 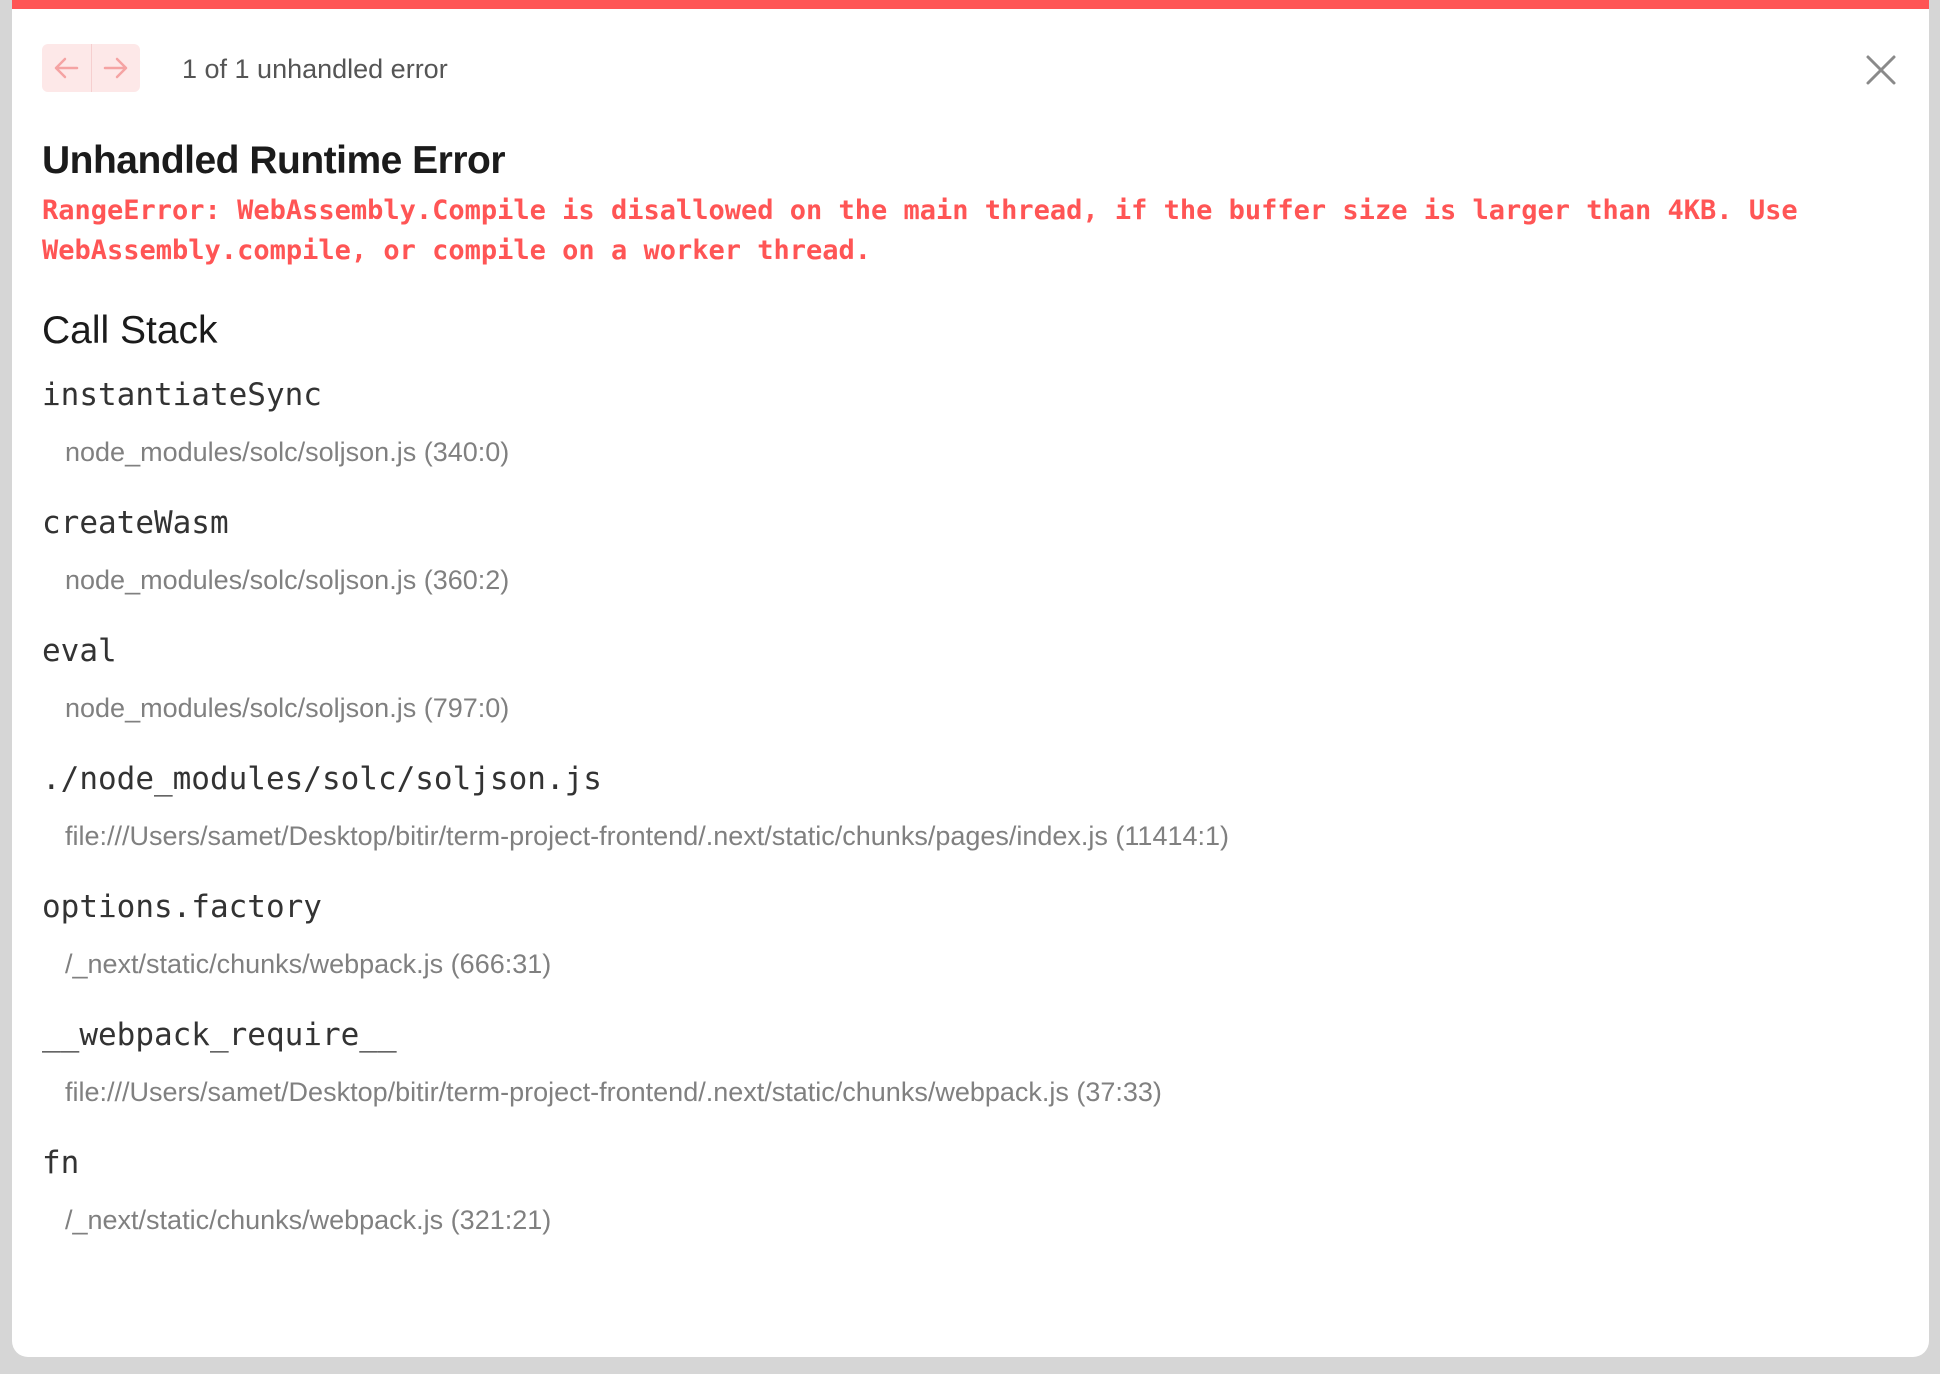 What do you see at coordinates (274, 160) in the screenshot?
I see `error-title: Unhandled Runtime Error` at bounding box center [274, 160].